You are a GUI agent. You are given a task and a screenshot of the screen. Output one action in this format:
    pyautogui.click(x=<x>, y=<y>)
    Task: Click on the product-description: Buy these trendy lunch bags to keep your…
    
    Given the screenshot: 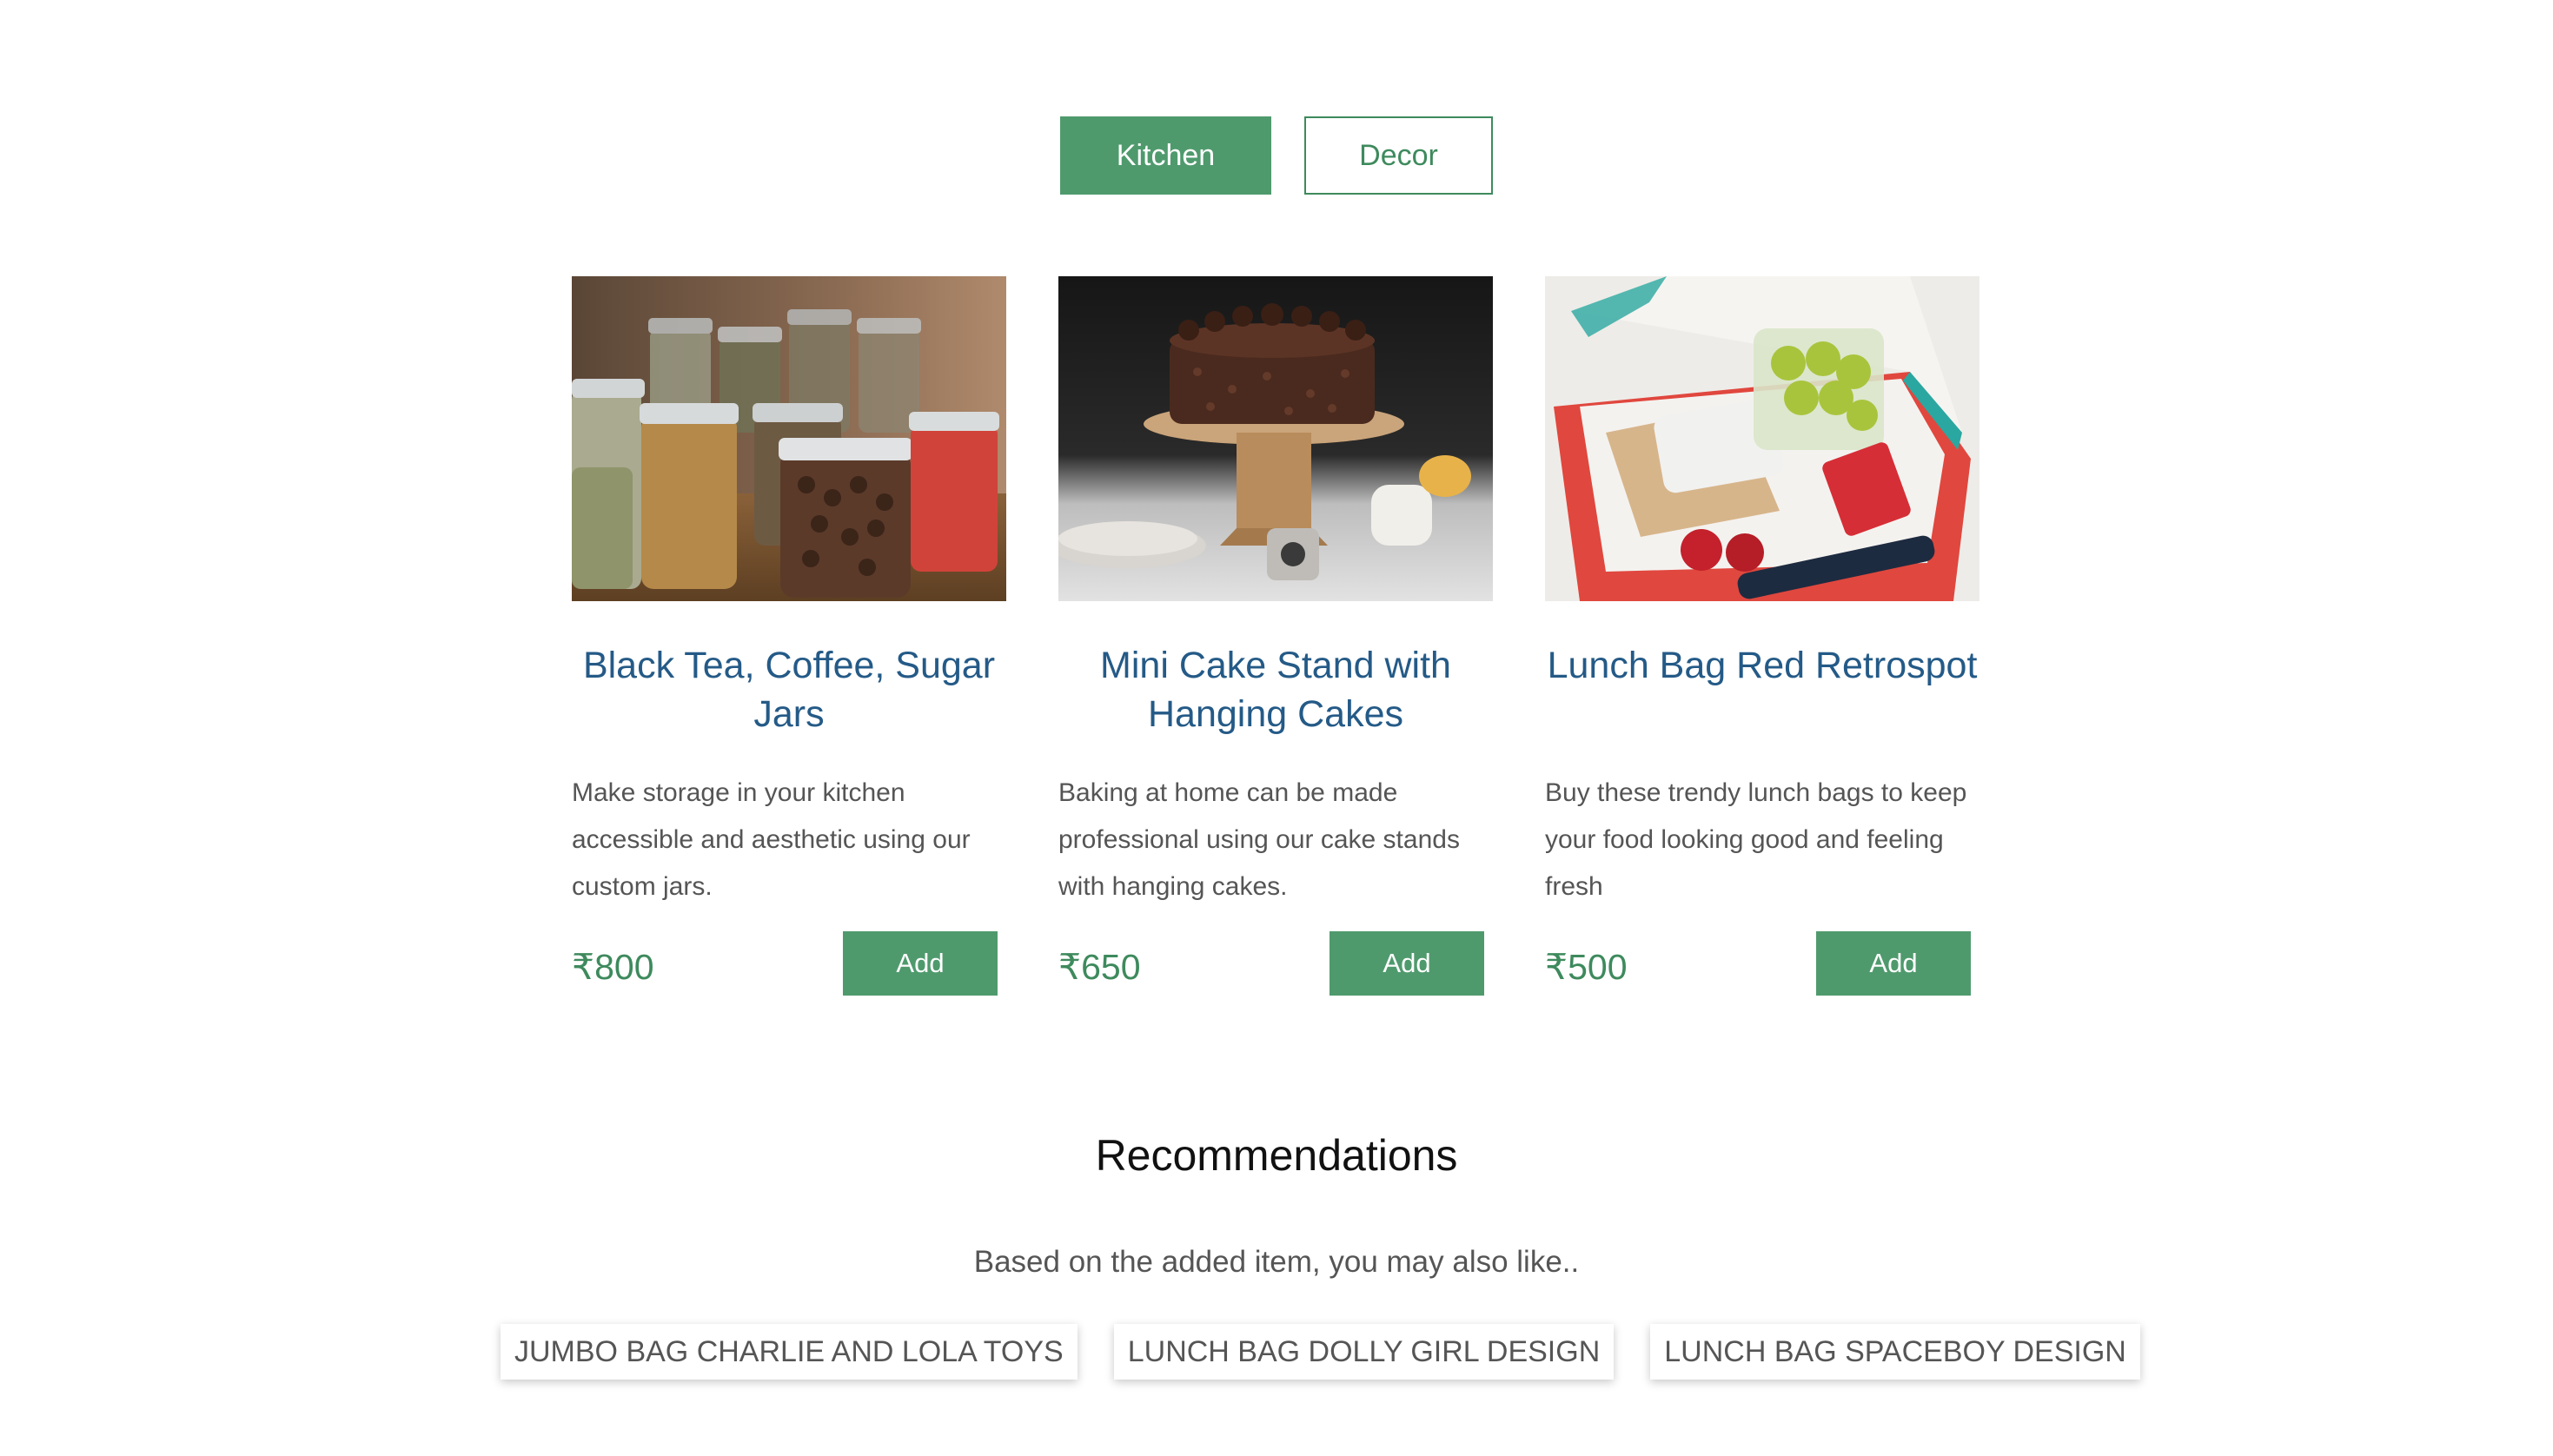 What is the action you would take?
    pyautogui.click(x=1756, y=839)
    